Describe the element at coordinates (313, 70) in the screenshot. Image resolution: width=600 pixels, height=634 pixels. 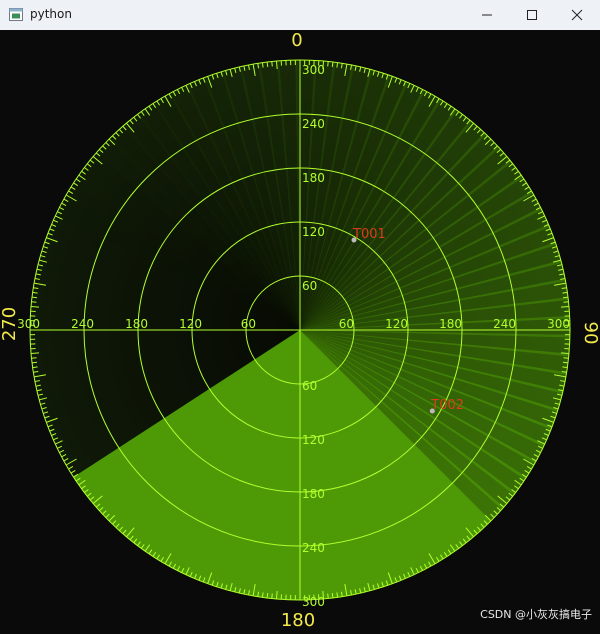
I see `range-label-north: 300` at that location.